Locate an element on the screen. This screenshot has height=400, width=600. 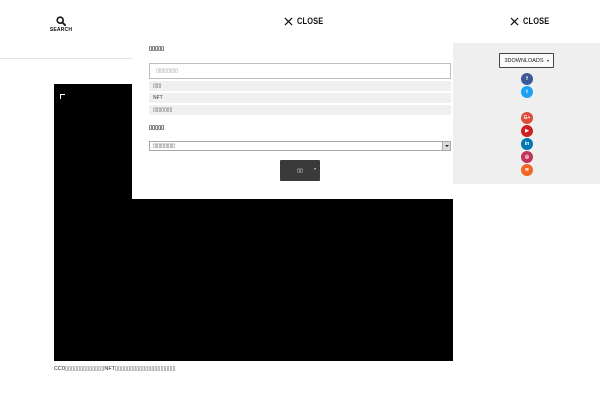
category-heading: ▯▯▯▯▯ is located at coordinates (157, 128).